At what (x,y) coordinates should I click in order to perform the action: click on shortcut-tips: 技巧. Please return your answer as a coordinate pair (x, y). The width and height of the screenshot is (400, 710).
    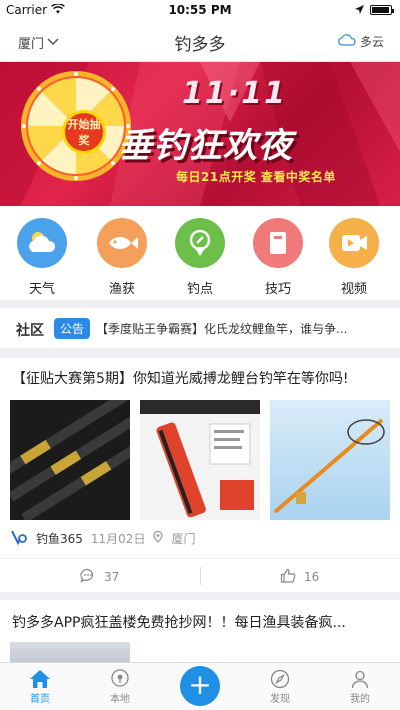
    Looking at the image, I should click on (278, 257).